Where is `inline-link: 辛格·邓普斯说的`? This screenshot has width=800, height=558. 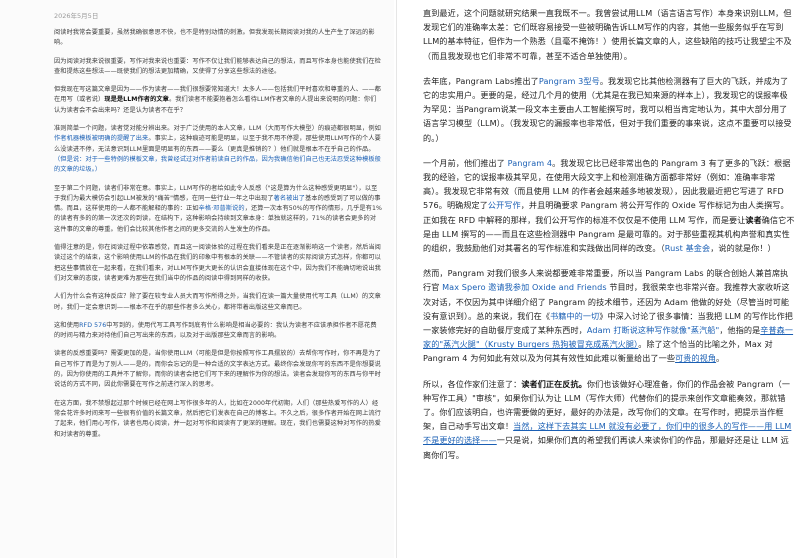 inline-link: 辛格·邓普斯说的 is located at coordinates (222, 208).